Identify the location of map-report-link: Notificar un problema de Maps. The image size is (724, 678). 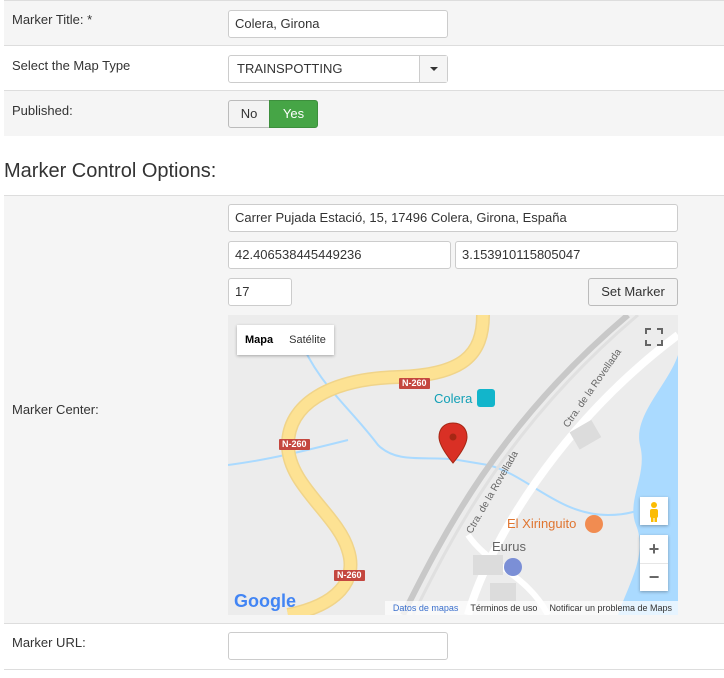
(610, 608).